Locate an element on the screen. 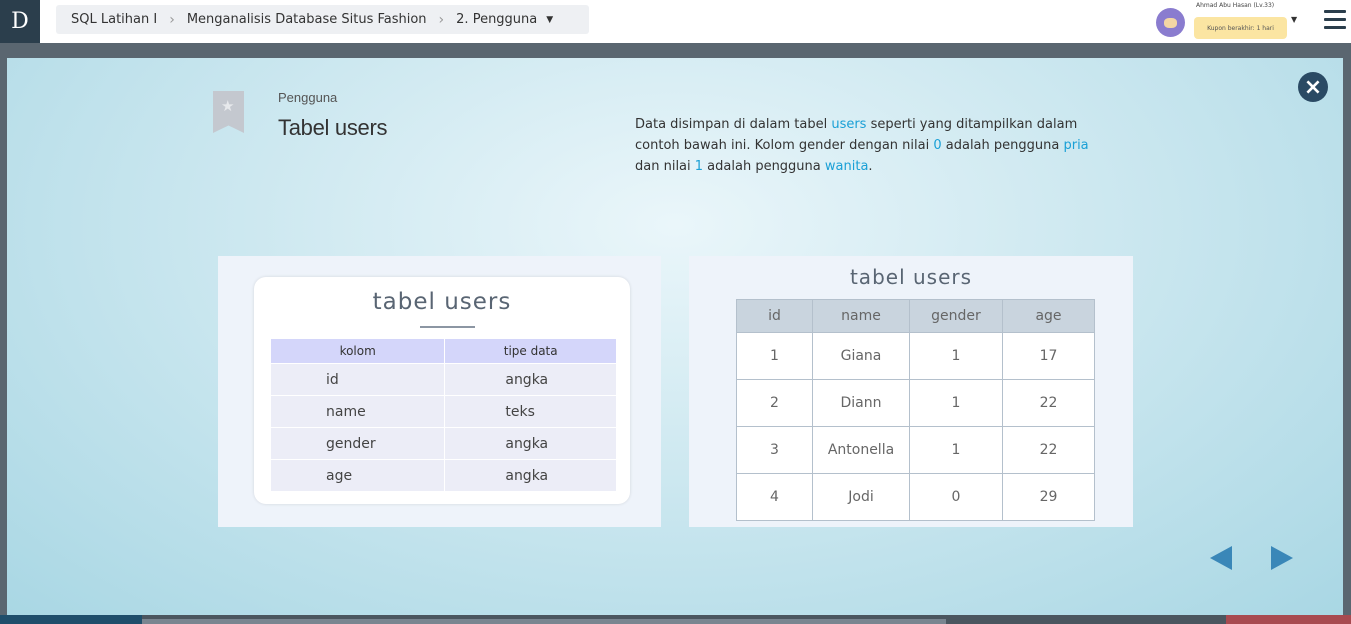 The height and width of the screenshot is (624, 1351). coupon-badge: Kupon berakhir: 1 hari is located at coordinates (1240, 28).